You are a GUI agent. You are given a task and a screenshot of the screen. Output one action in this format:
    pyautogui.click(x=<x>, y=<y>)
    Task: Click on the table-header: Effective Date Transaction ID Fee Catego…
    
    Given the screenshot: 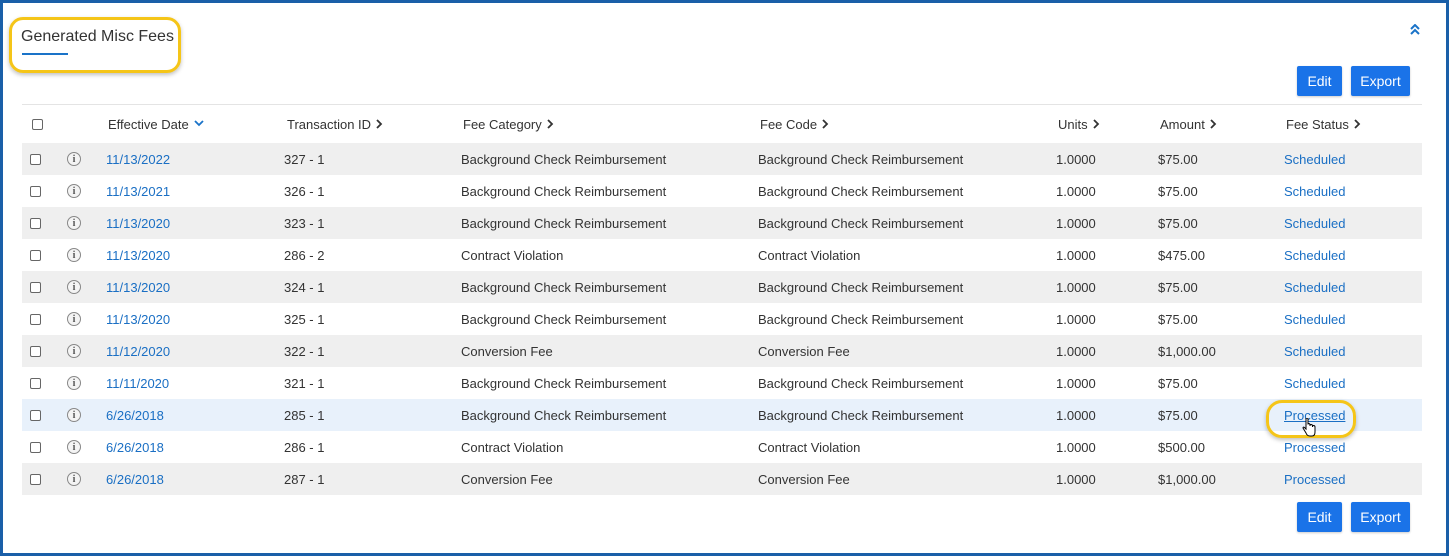 What is the action you would take?
    pyautogui.click(x=722, y=124)
    